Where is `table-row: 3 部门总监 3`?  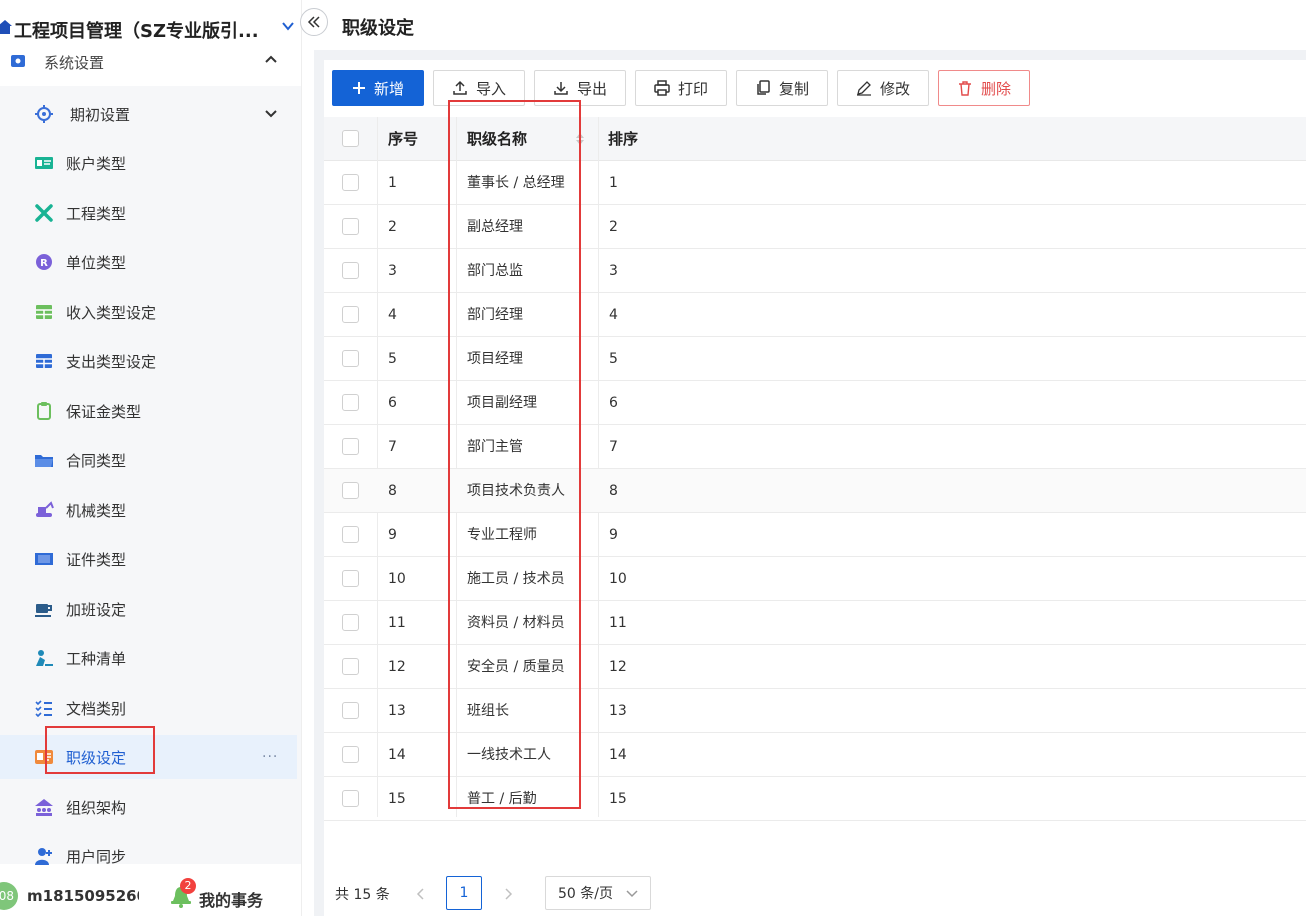
table-row: 3 部门总监 3 is located at coordinates (815, 271).